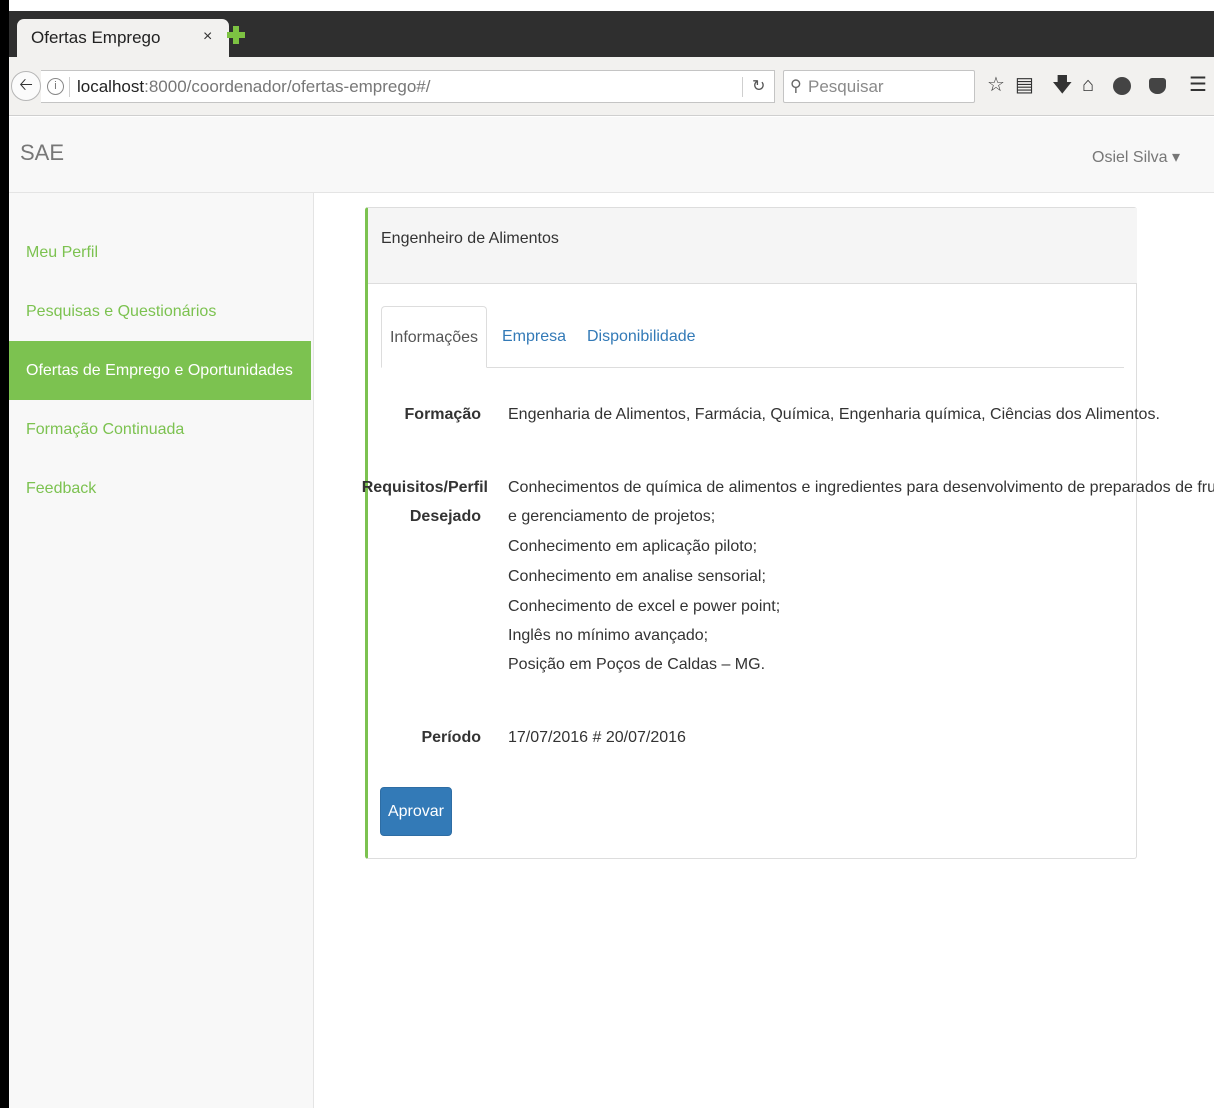 This screenshot has height=1108, width=1214. I want to click on browser-tab: Ofertas Emprego ×, so click(123, 38).